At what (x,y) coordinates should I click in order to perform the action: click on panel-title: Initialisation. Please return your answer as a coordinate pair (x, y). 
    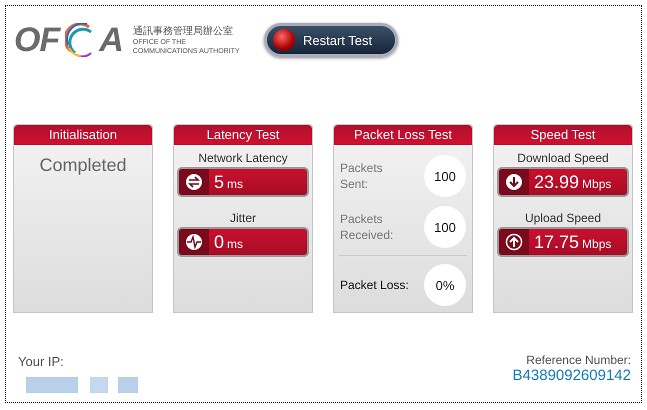
    Looking at the image, I should click on (83, 135).